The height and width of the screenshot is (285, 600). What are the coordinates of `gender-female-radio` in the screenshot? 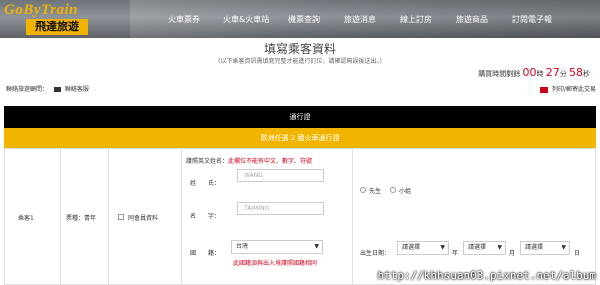 It's located at (393, 190).